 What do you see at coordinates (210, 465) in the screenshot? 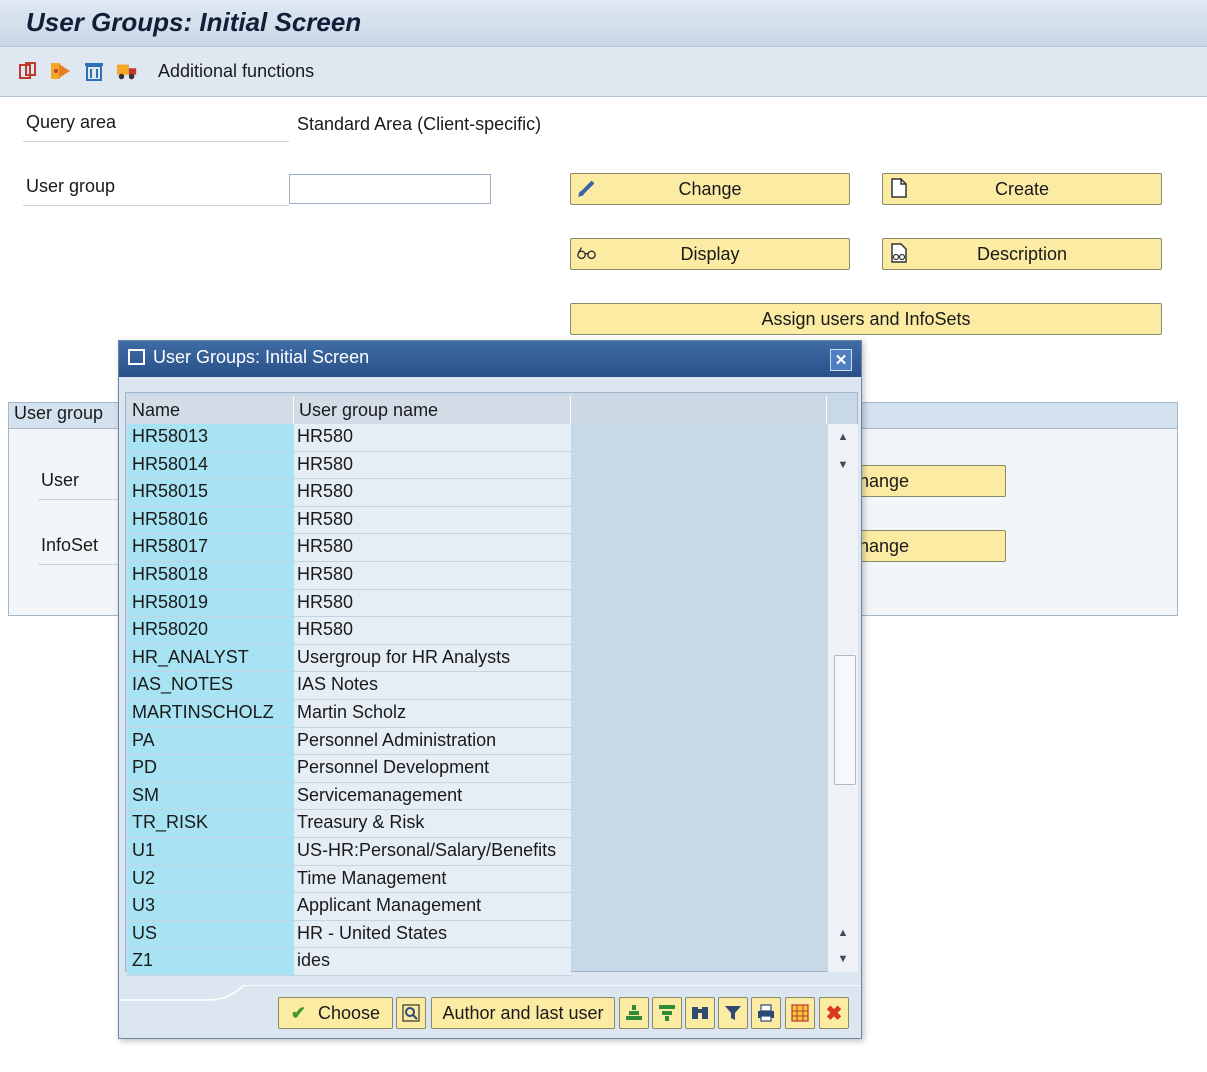
I see `cell-name: HR58014` at bounding box center [210, 465].